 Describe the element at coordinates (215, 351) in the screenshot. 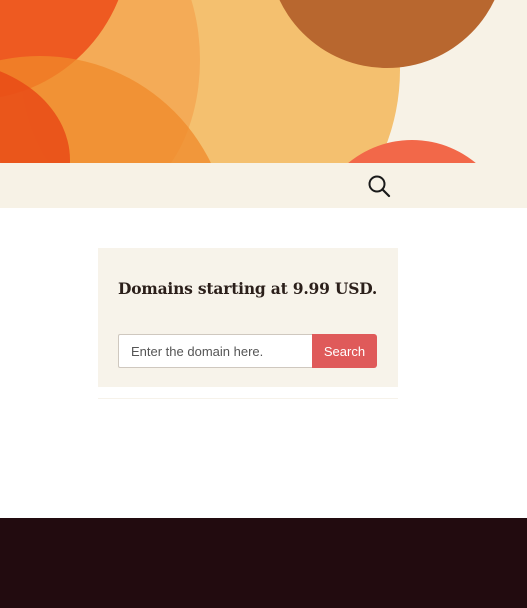

I see `domain-search-input` at that location.